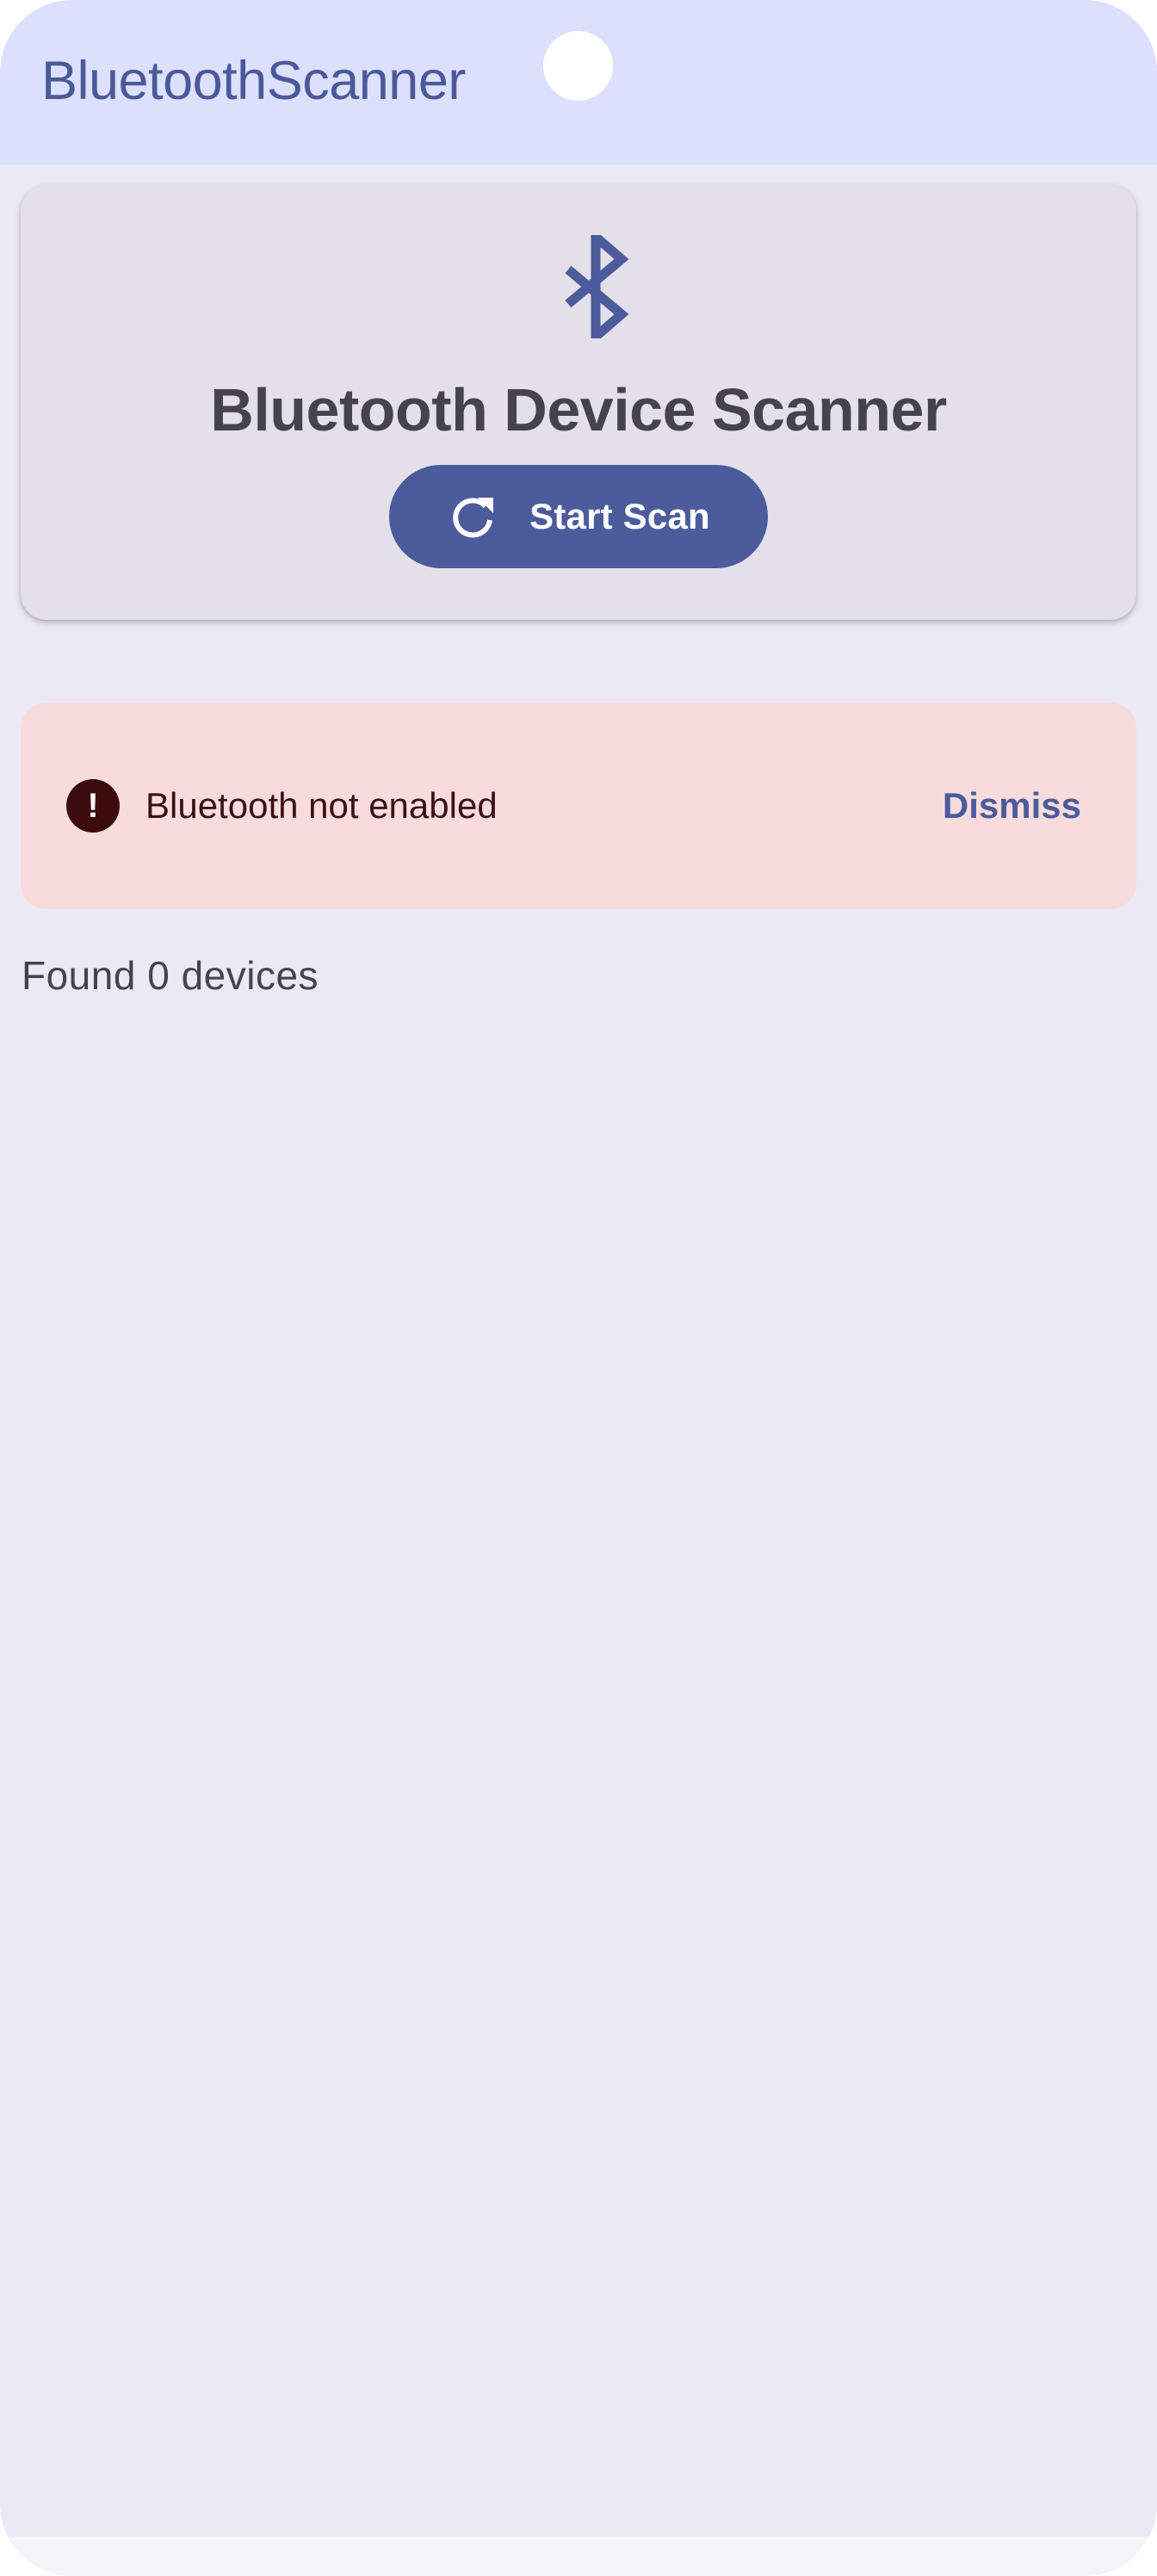 The image size is (1157, 2576). I want to click on error-message: Bluetooth not enabled, so click(321, 805).